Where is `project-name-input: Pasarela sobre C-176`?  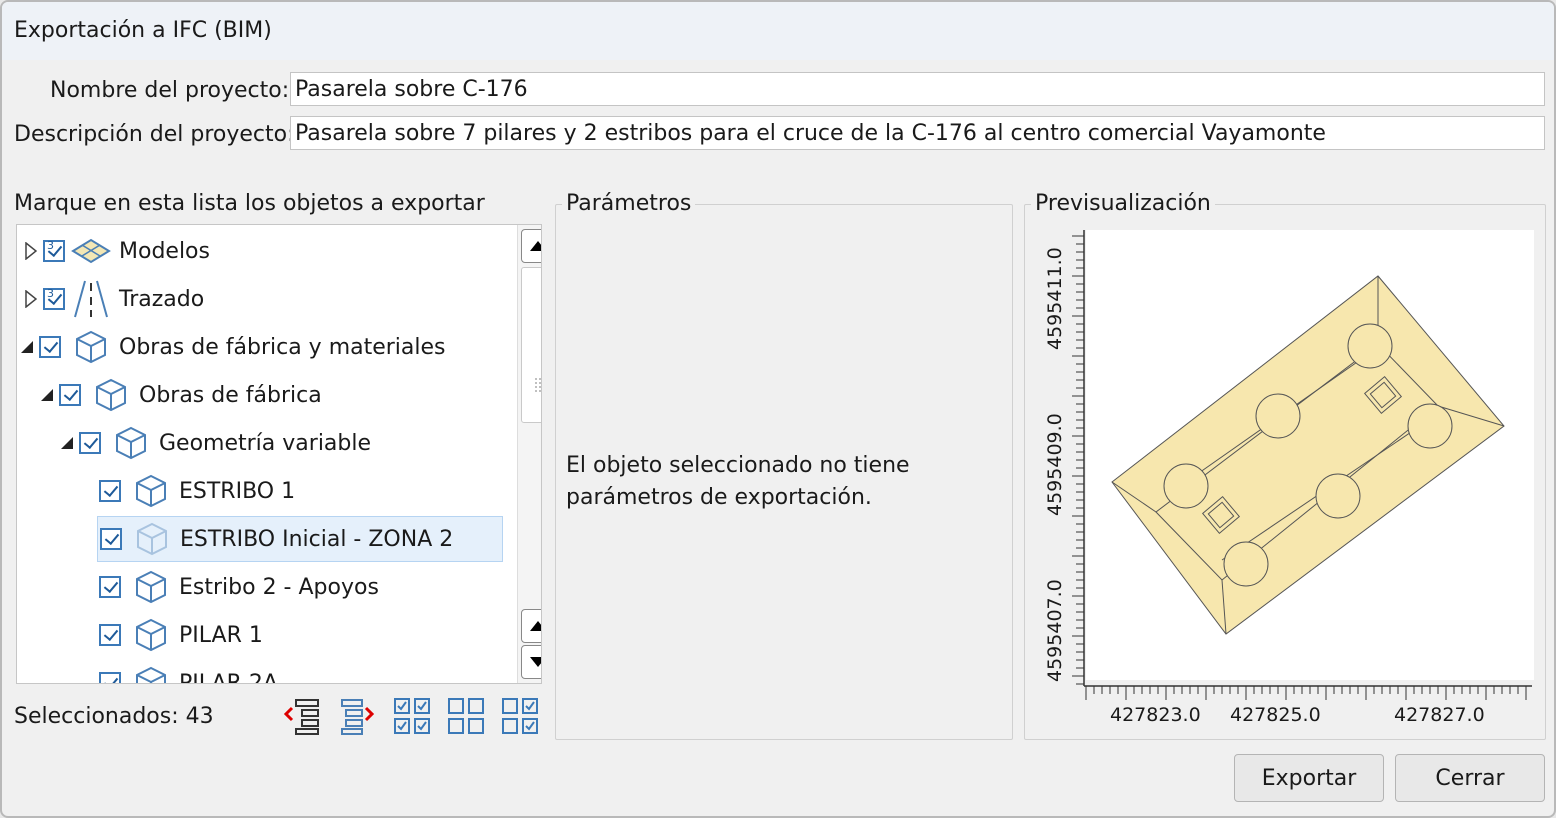
project-name-input: Pasarela sobre C-176 is located at coordinates (917, 89).